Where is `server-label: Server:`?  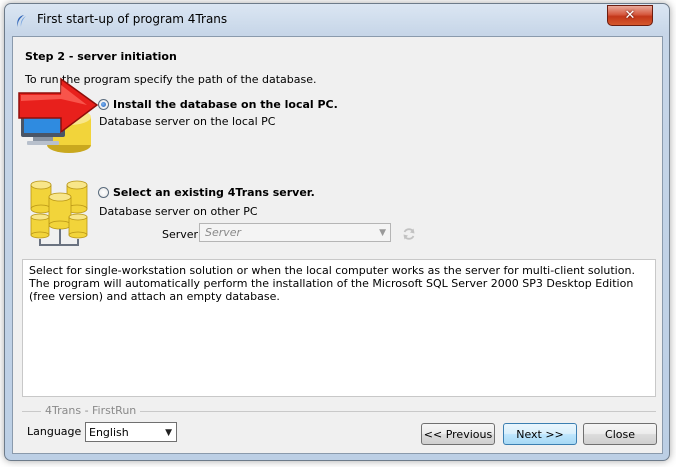 server-label: Server: is located at coordinates (182, 234).